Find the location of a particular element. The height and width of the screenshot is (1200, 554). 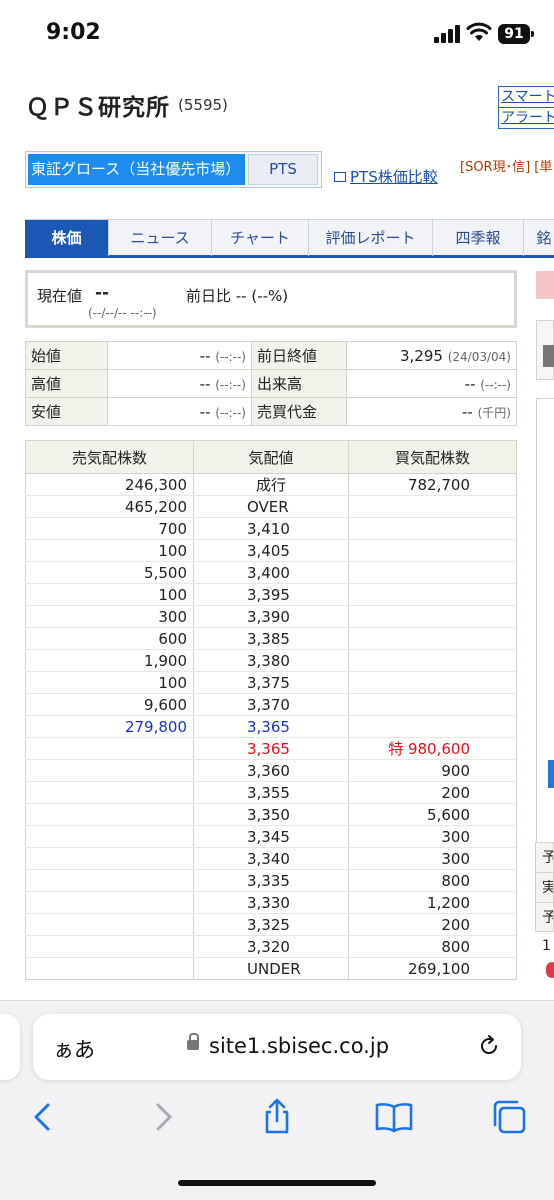

sell-qty: 465,200 is located at coordinates (109, 506).